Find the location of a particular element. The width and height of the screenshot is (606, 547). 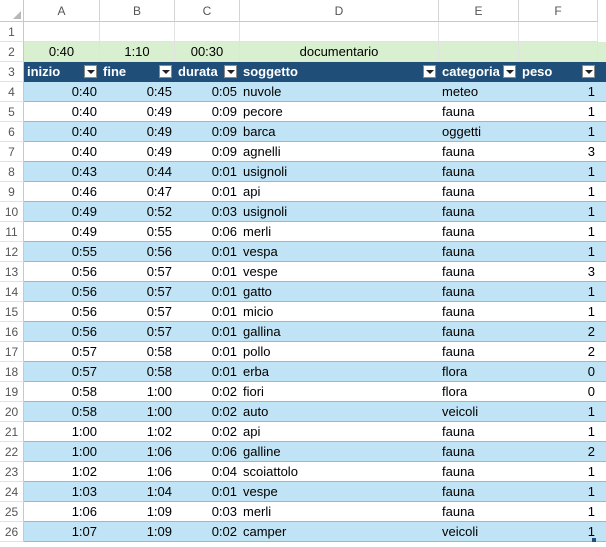

cell-soggetto: pollo is located at coordinates (339, 352).